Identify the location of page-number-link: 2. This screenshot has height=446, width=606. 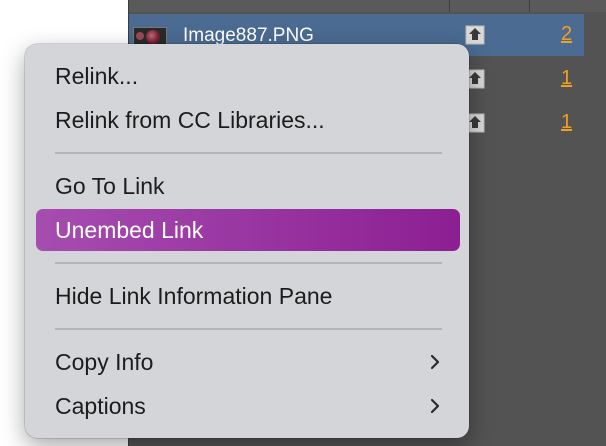
(566, 34).